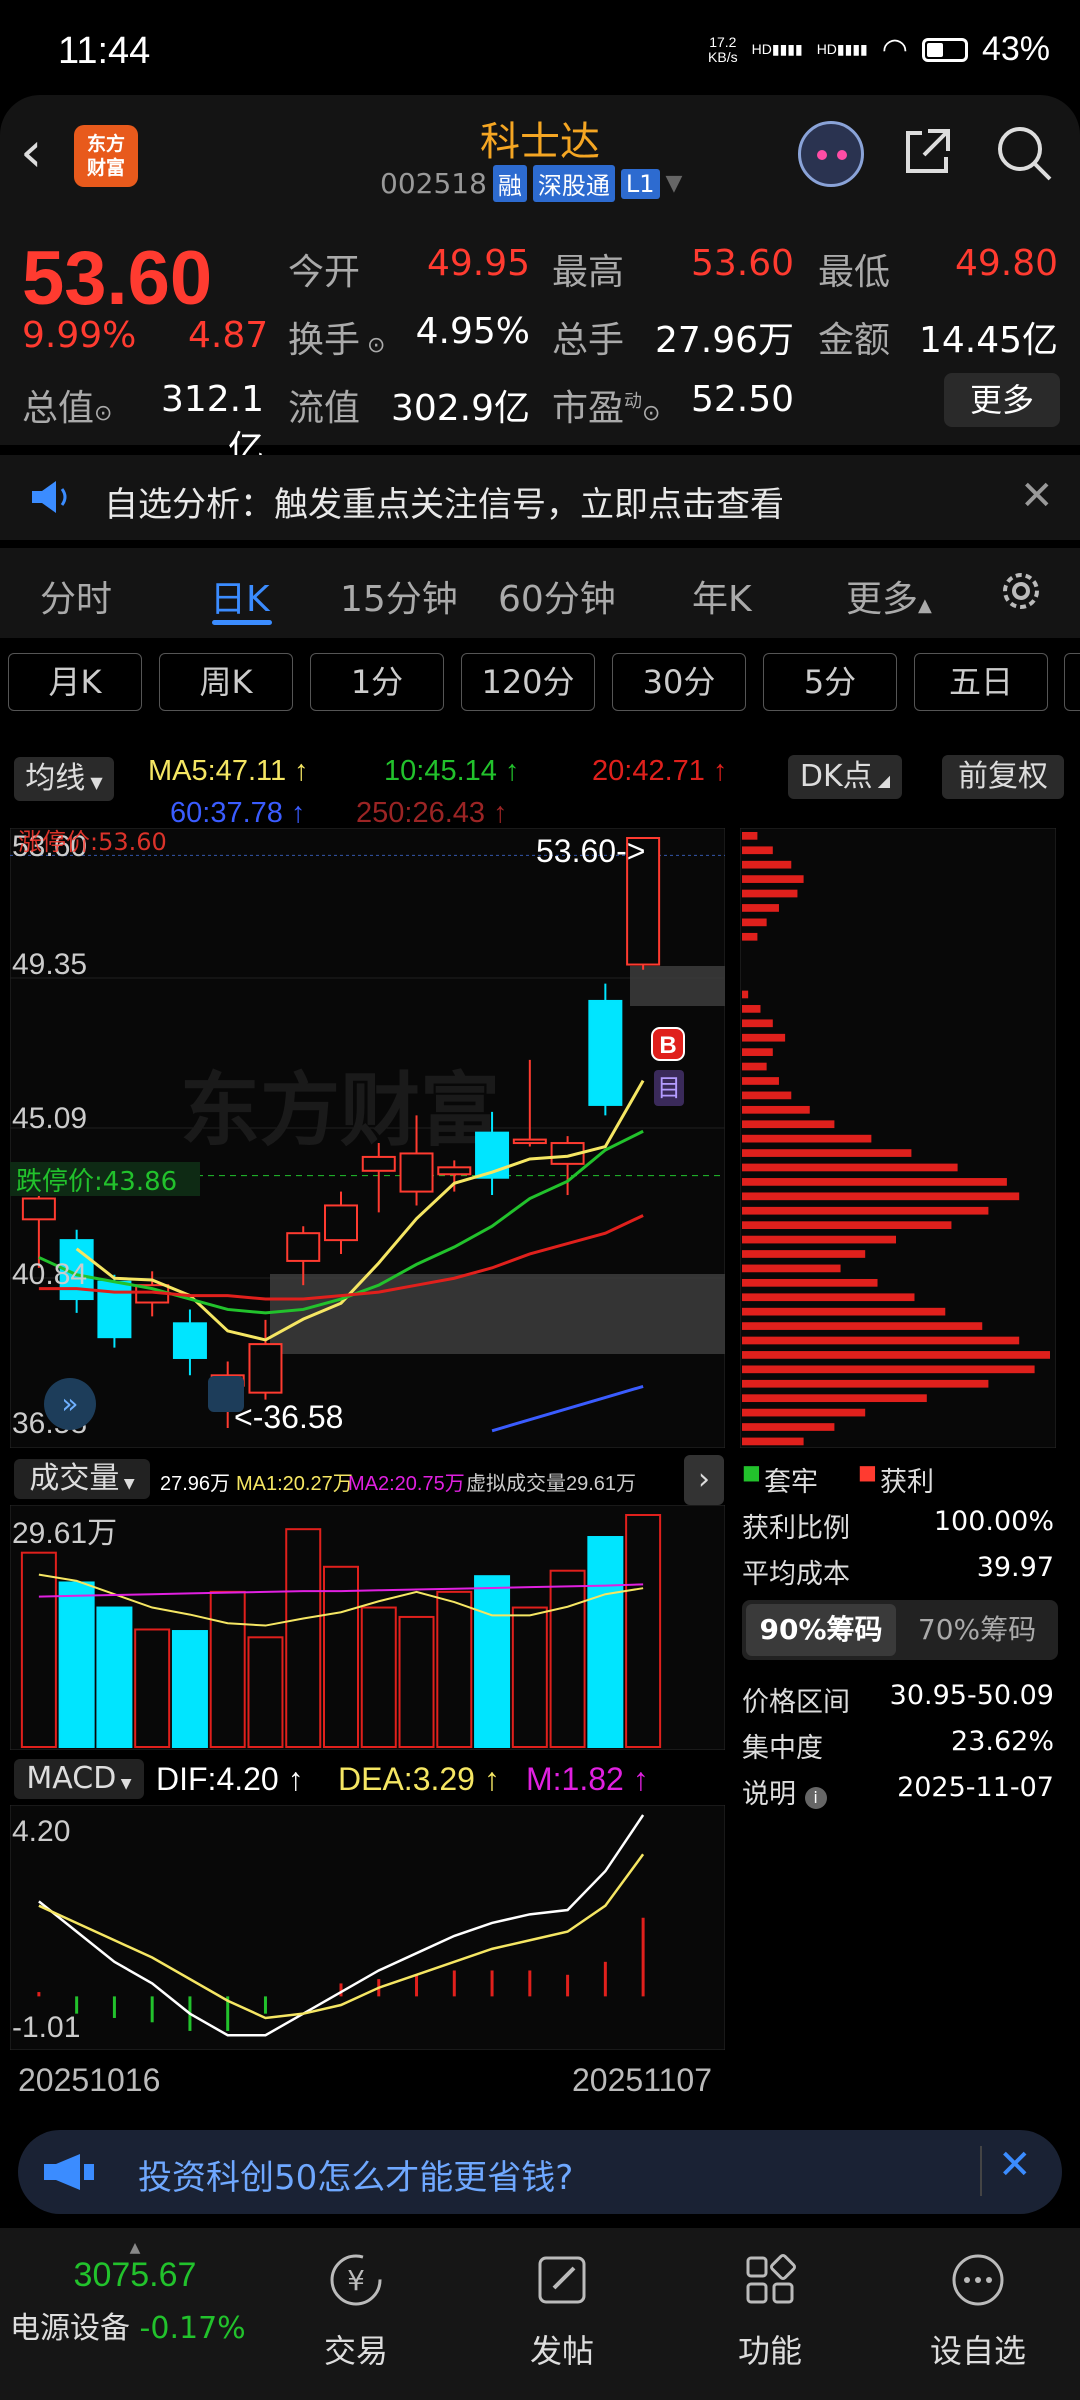 The height and width of the screenshot is (2400, 1080). Describe the element at coordinates (723, 49) in the screenshot. I see `network-speed: 17.2 KB/s` at that location.